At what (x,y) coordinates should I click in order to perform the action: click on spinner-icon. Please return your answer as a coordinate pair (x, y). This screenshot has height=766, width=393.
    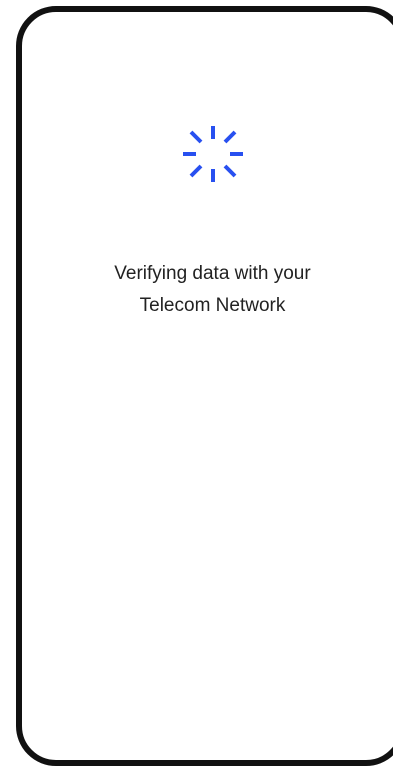
    Looking at the image, I should click on (213, 154).